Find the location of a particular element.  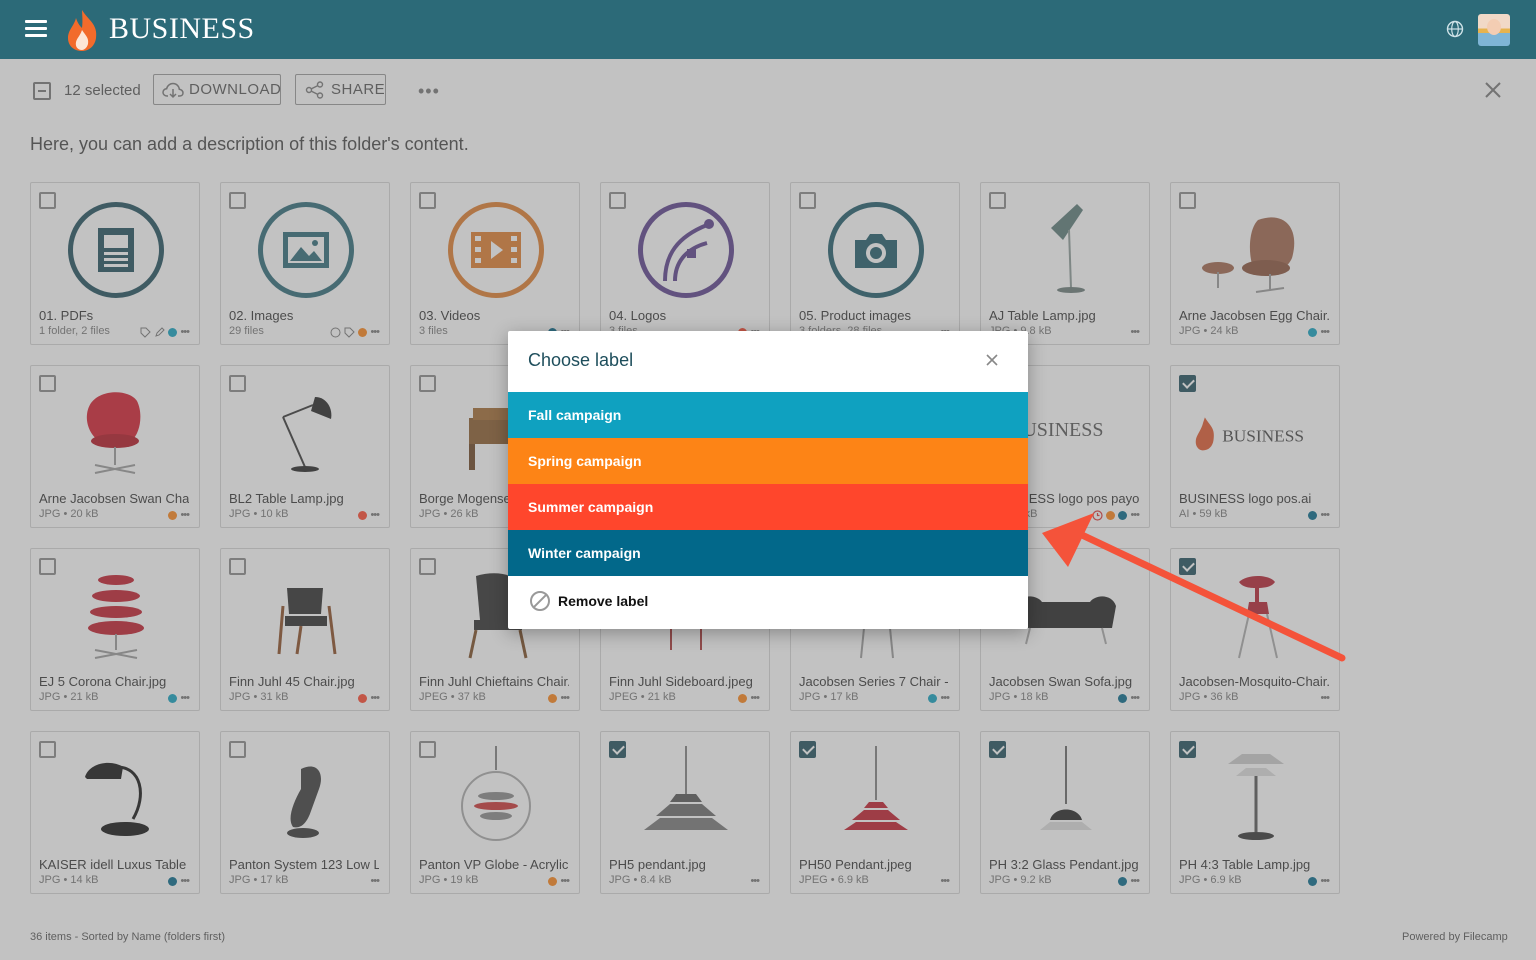

label-option-summer-campaign: Summer campaign is located at coordinates (768, 507).